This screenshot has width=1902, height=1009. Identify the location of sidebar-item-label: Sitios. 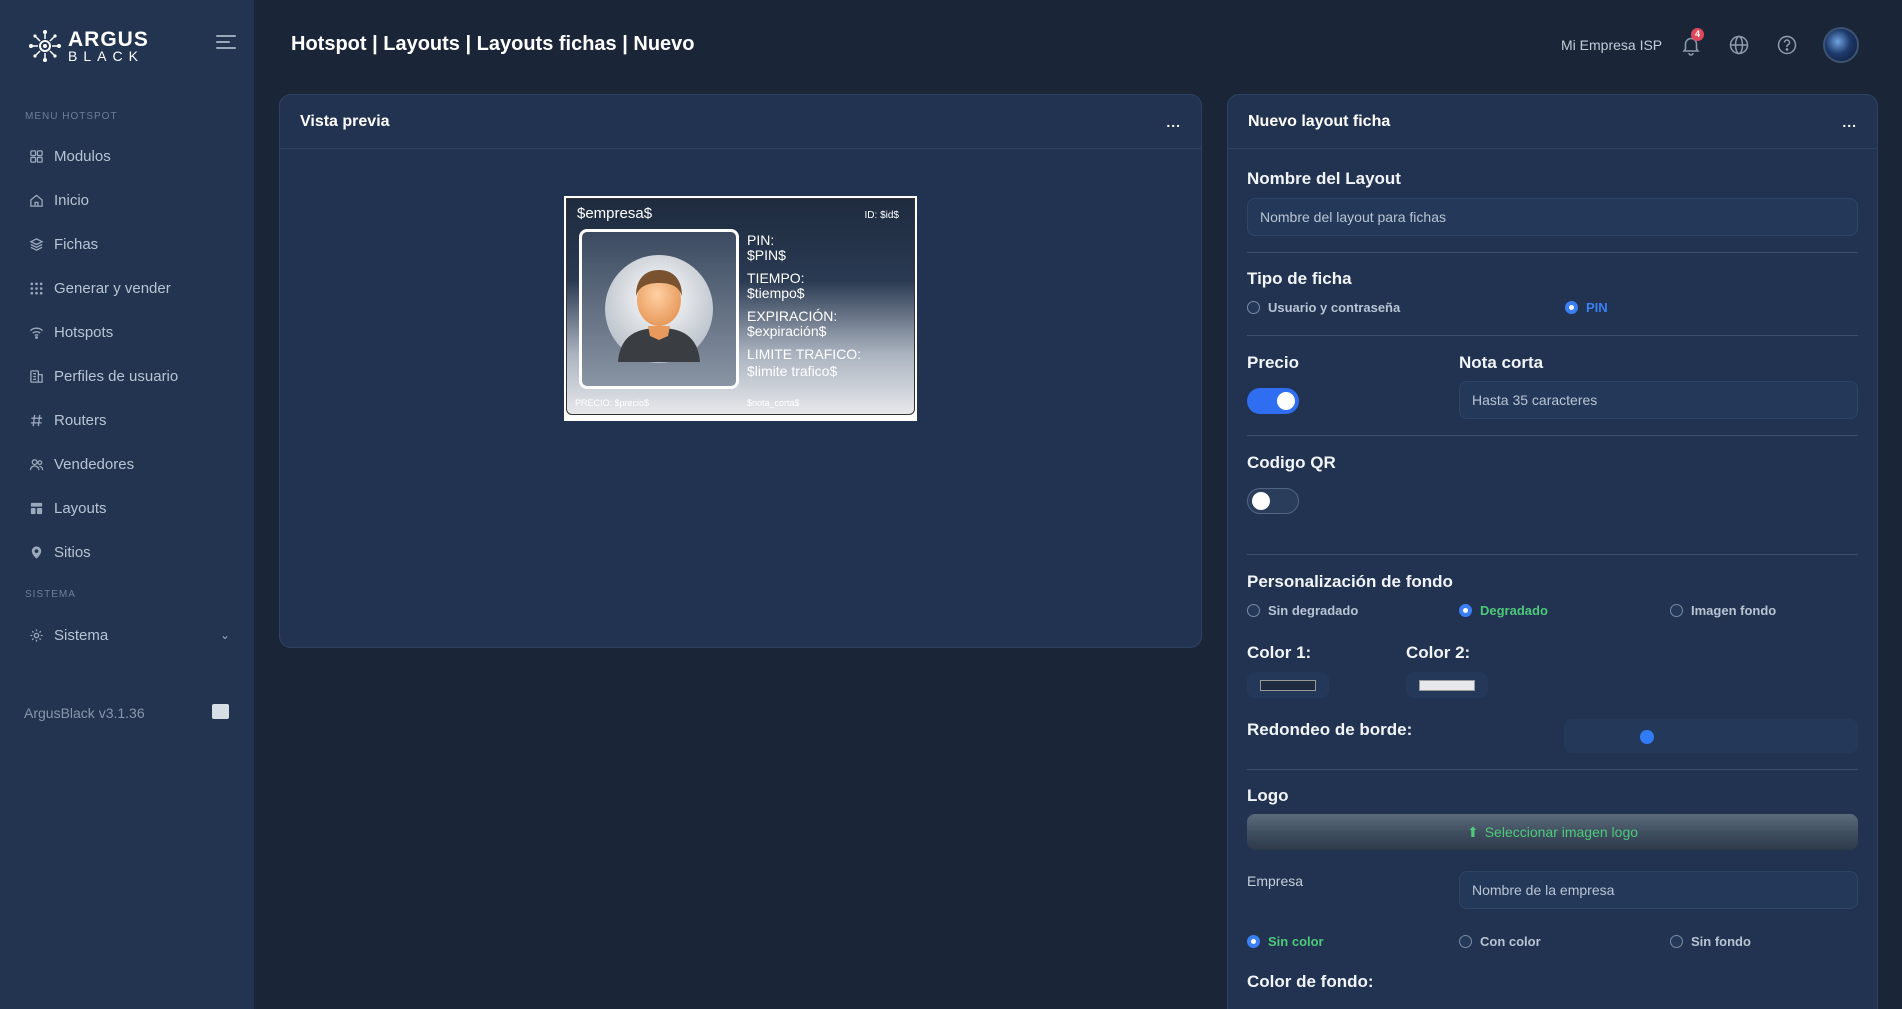
(72, 552).